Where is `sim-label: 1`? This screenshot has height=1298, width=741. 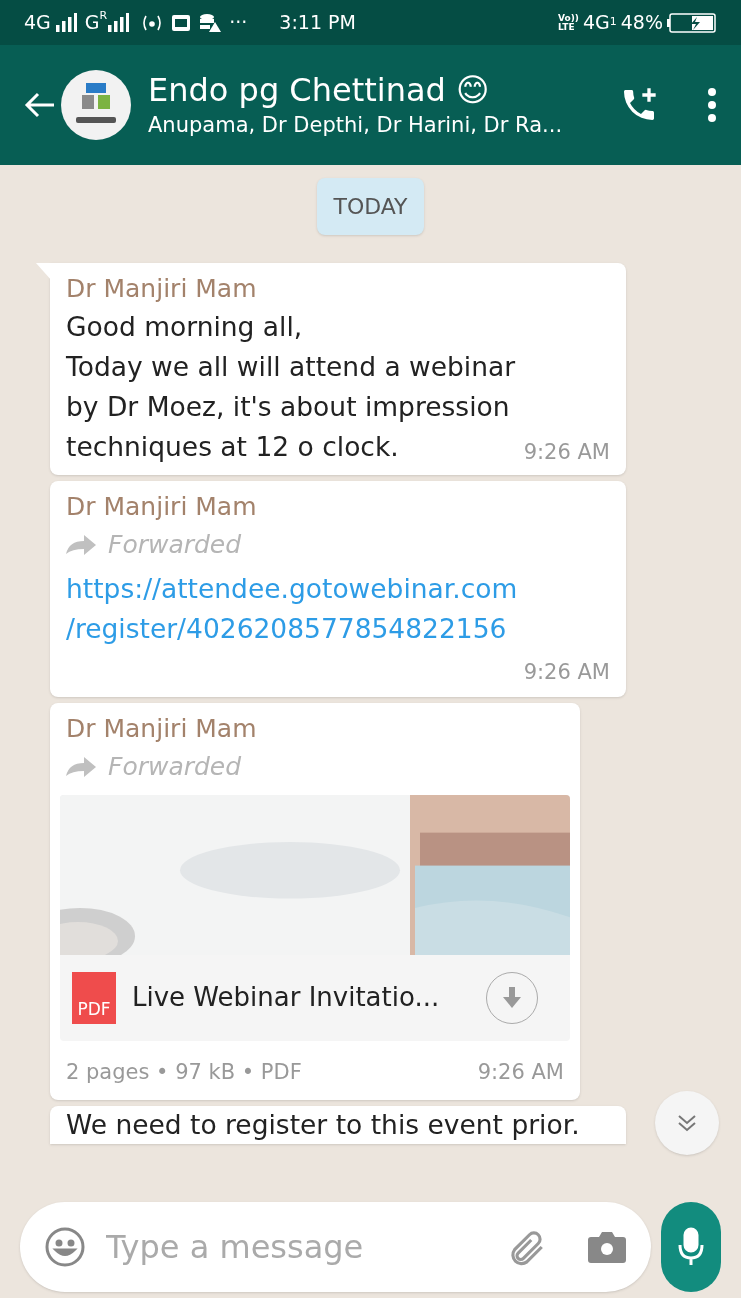
sim-label: 1 is located at coordinates (613, 22).